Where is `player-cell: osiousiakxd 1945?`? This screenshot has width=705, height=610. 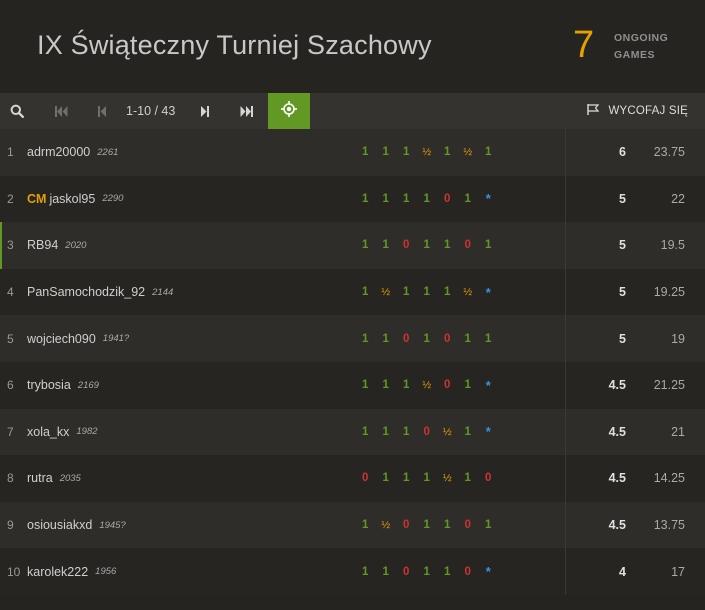 player-cell: osiousiakxd 1945? is located at coordinates (76, 525).